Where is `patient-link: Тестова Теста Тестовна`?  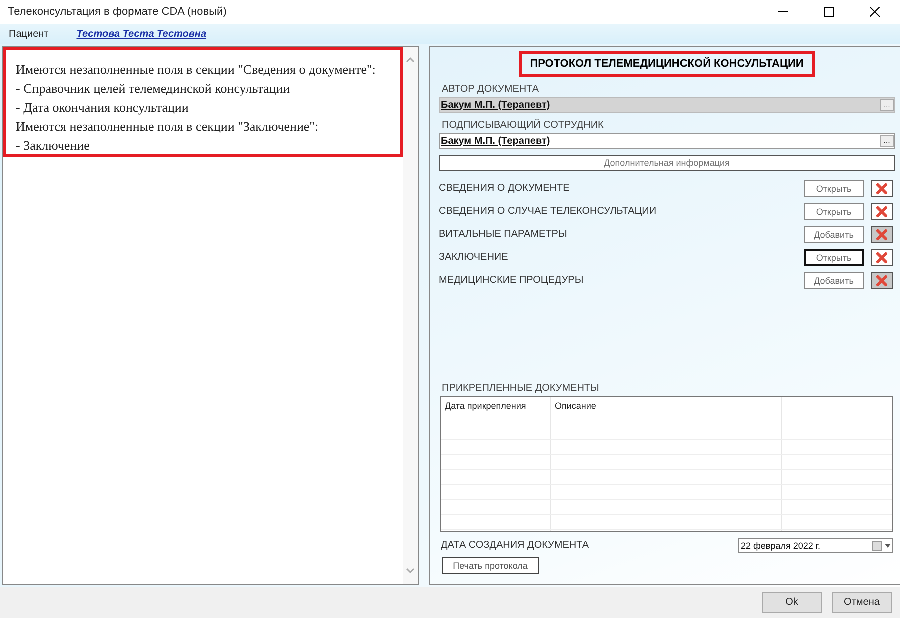 patient-link: Тестова Теста Тестовна is located at coordinates (141, 34).